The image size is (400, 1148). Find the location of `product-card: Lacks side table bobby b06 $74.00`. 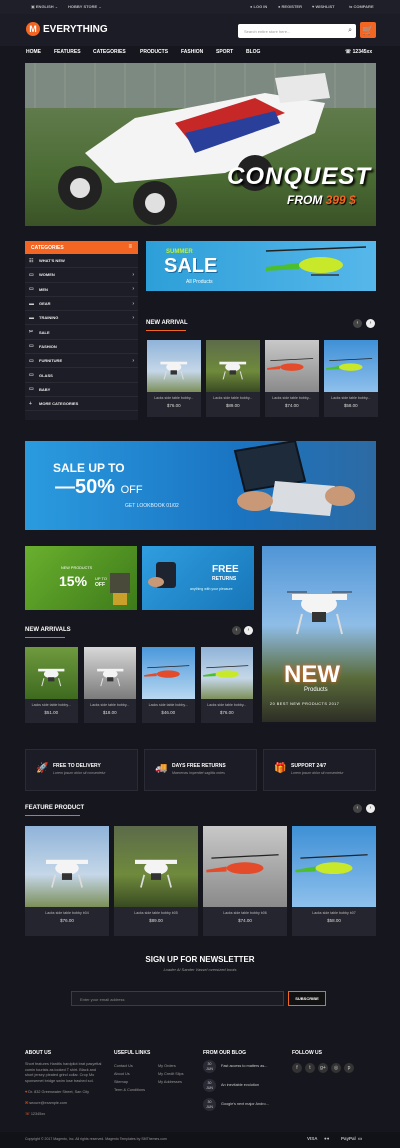

product-card: Lacks side table bobby b06 $74.00 is located at coordinates (245, 881).